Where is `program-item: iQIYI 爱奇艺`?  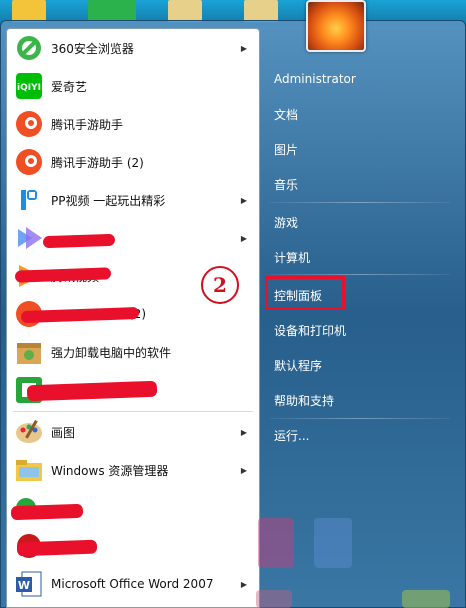
program-item: iQIYI 爱奇艺 is located at coordinates (133, 86).